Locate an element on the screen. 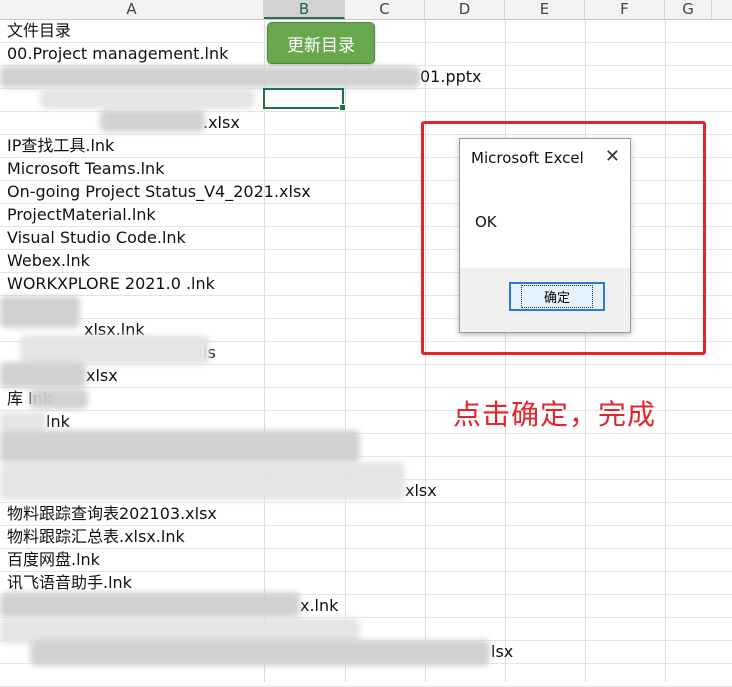  column-header-a: A is located at coordinates (132, 9).